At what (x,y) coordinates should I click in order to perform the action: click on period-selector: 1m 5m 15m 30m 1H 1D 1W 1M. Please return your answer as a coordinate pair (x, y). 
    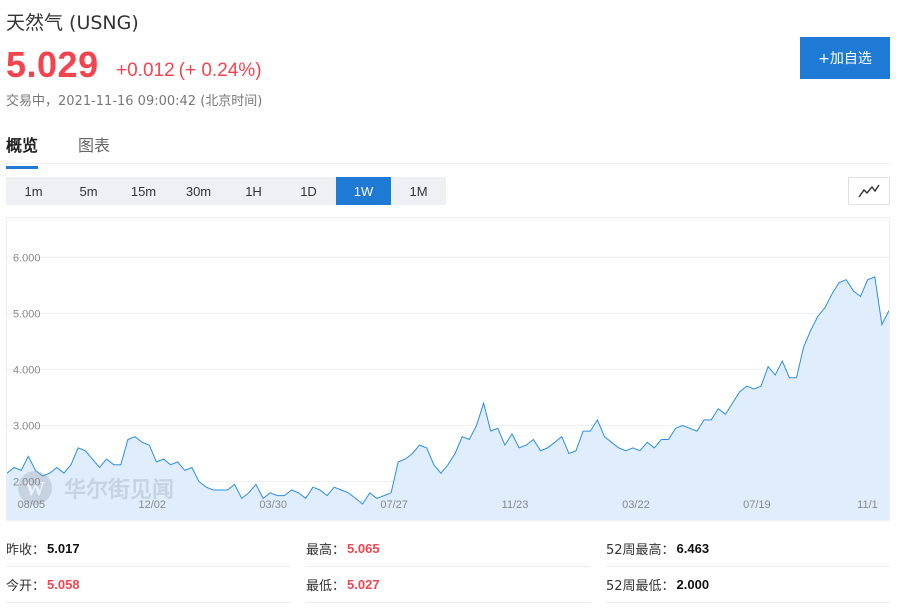
    Looking at the image, I should click on (226, 191).